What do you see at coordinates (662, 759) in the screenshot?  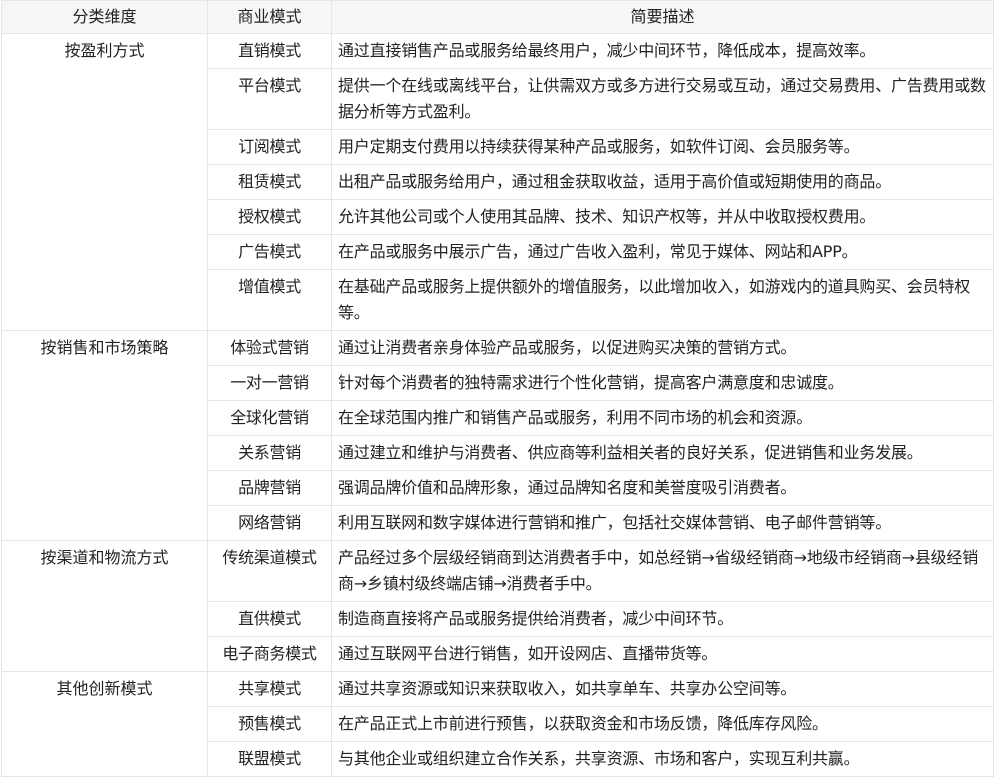 I see `description-cell: 与其他企业或组织建立合作关系，共享资源、市场和客户，实现互利共赢。` at bounding box center [662, 759].